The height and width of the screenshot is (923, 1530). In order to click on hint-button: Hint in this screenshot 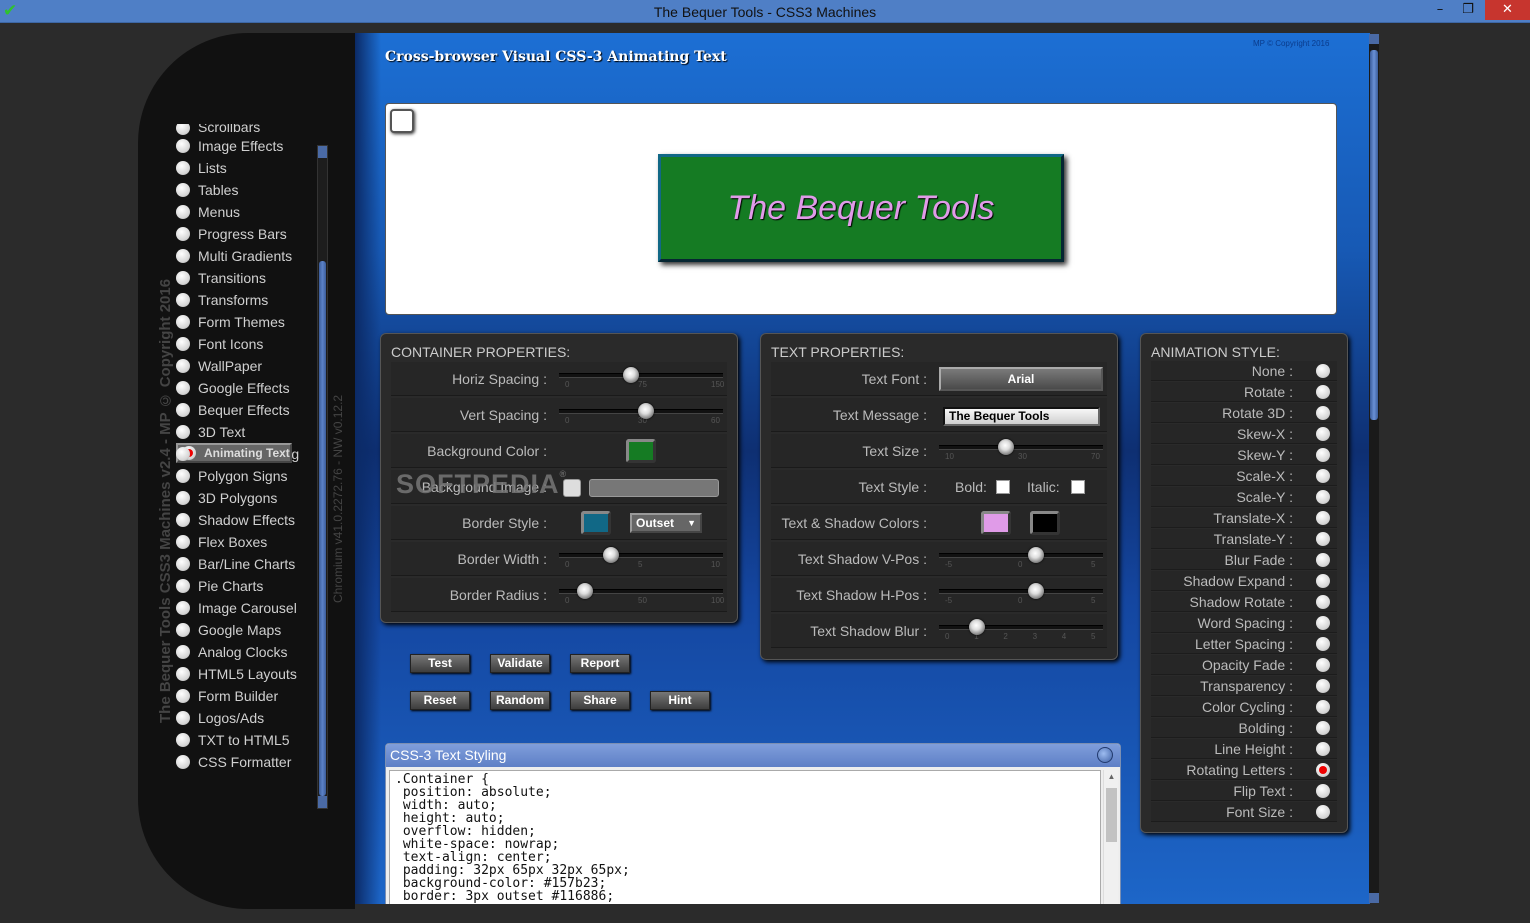, I will do `click(680, 700)`.